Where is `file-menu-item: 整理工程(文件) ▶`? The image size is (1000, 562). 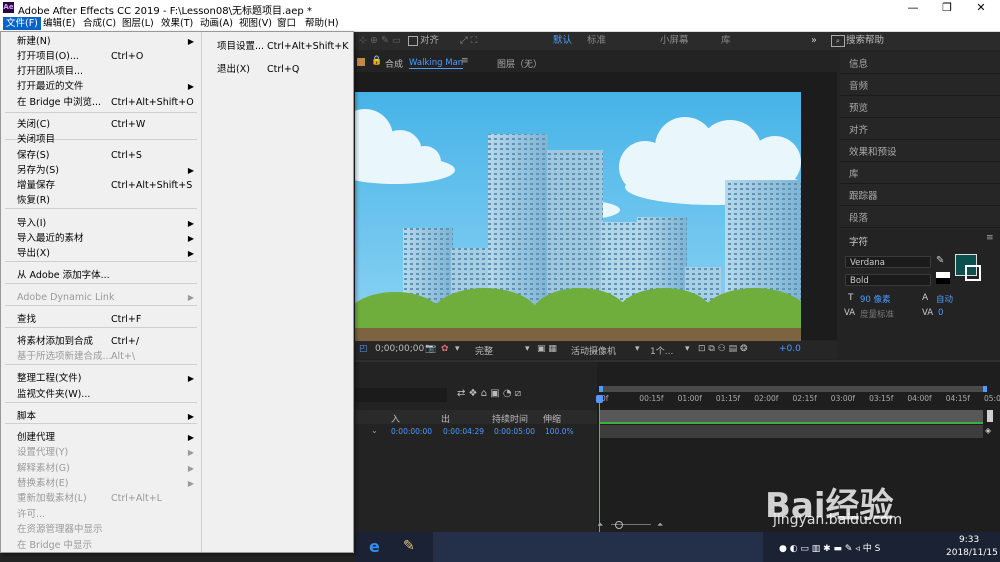 file-menu-item: 整理工程(文件) ▶ is located at coordinates (100, 378).